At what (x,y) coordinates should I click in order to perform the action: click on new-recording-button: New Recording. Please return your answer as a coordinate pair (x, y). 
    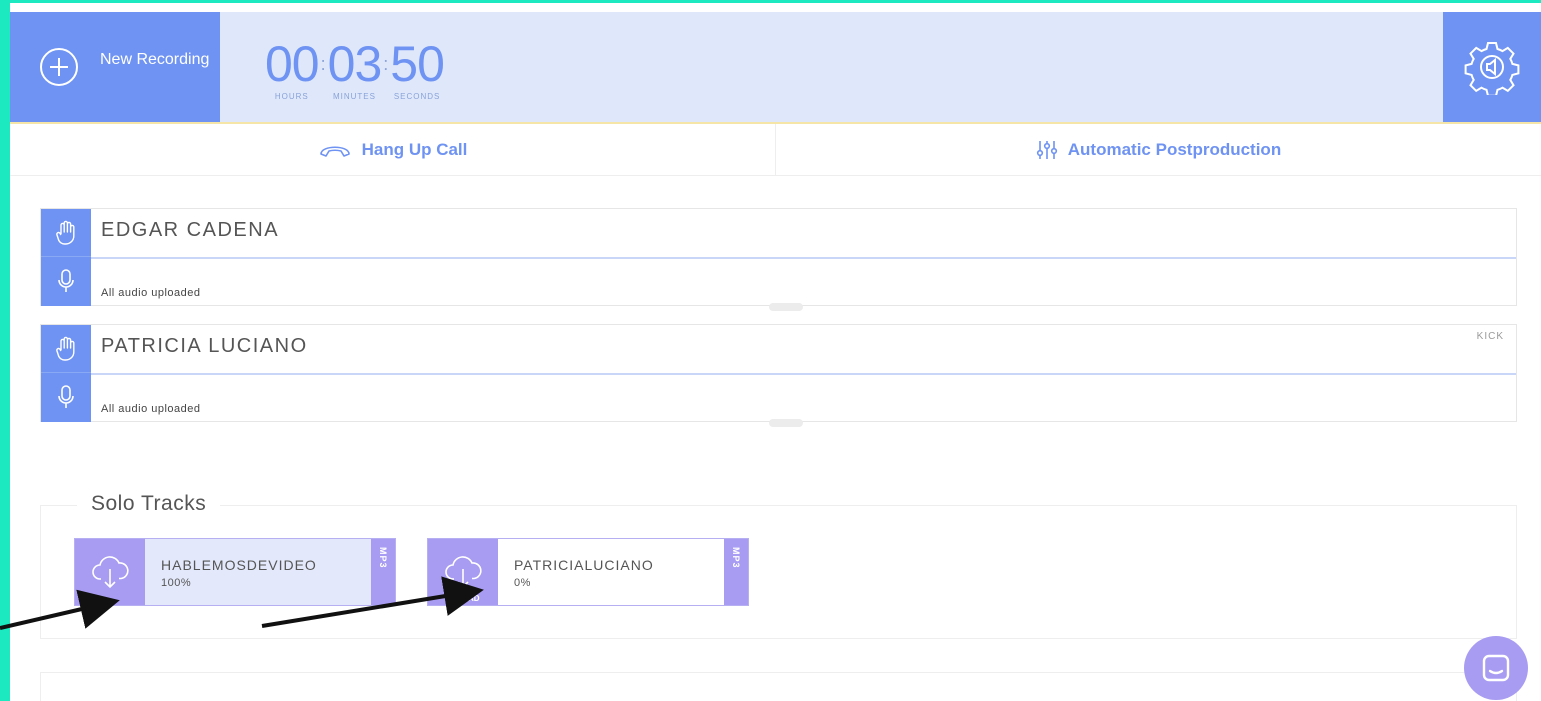
    Looking at the image, I should click on (115, 67).